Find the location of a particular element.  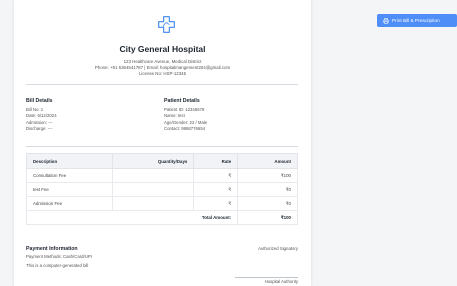

patient-contact: Contact: 9868776654 is located at coordinates (185, 129).